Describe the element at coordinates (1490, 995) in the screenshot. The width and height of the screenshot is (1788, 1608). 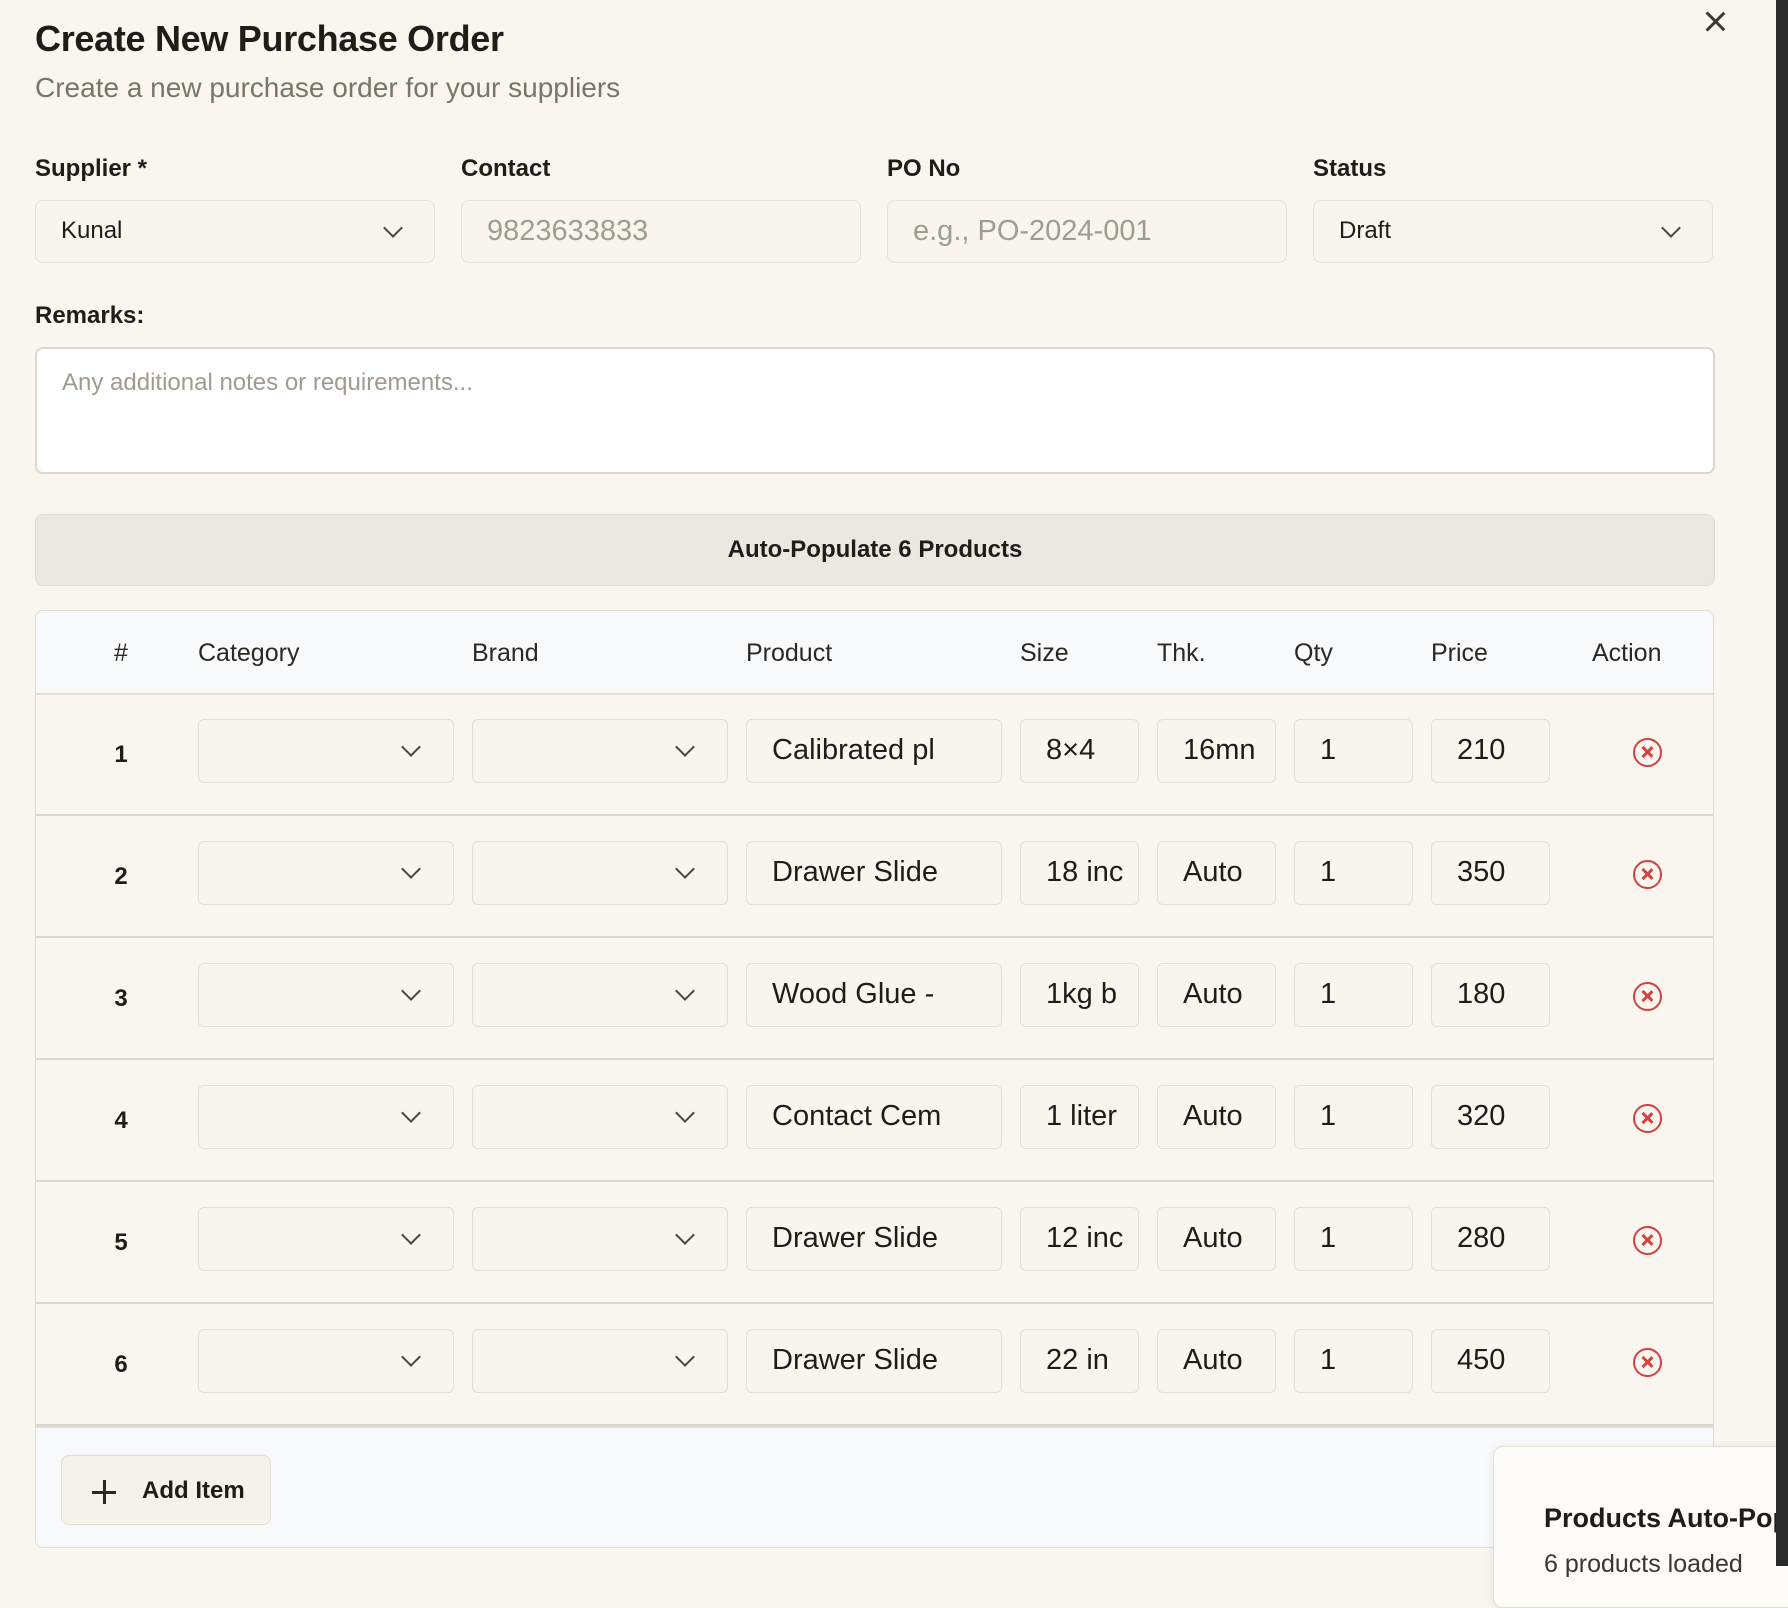
I see `price-input: 180` at that location.